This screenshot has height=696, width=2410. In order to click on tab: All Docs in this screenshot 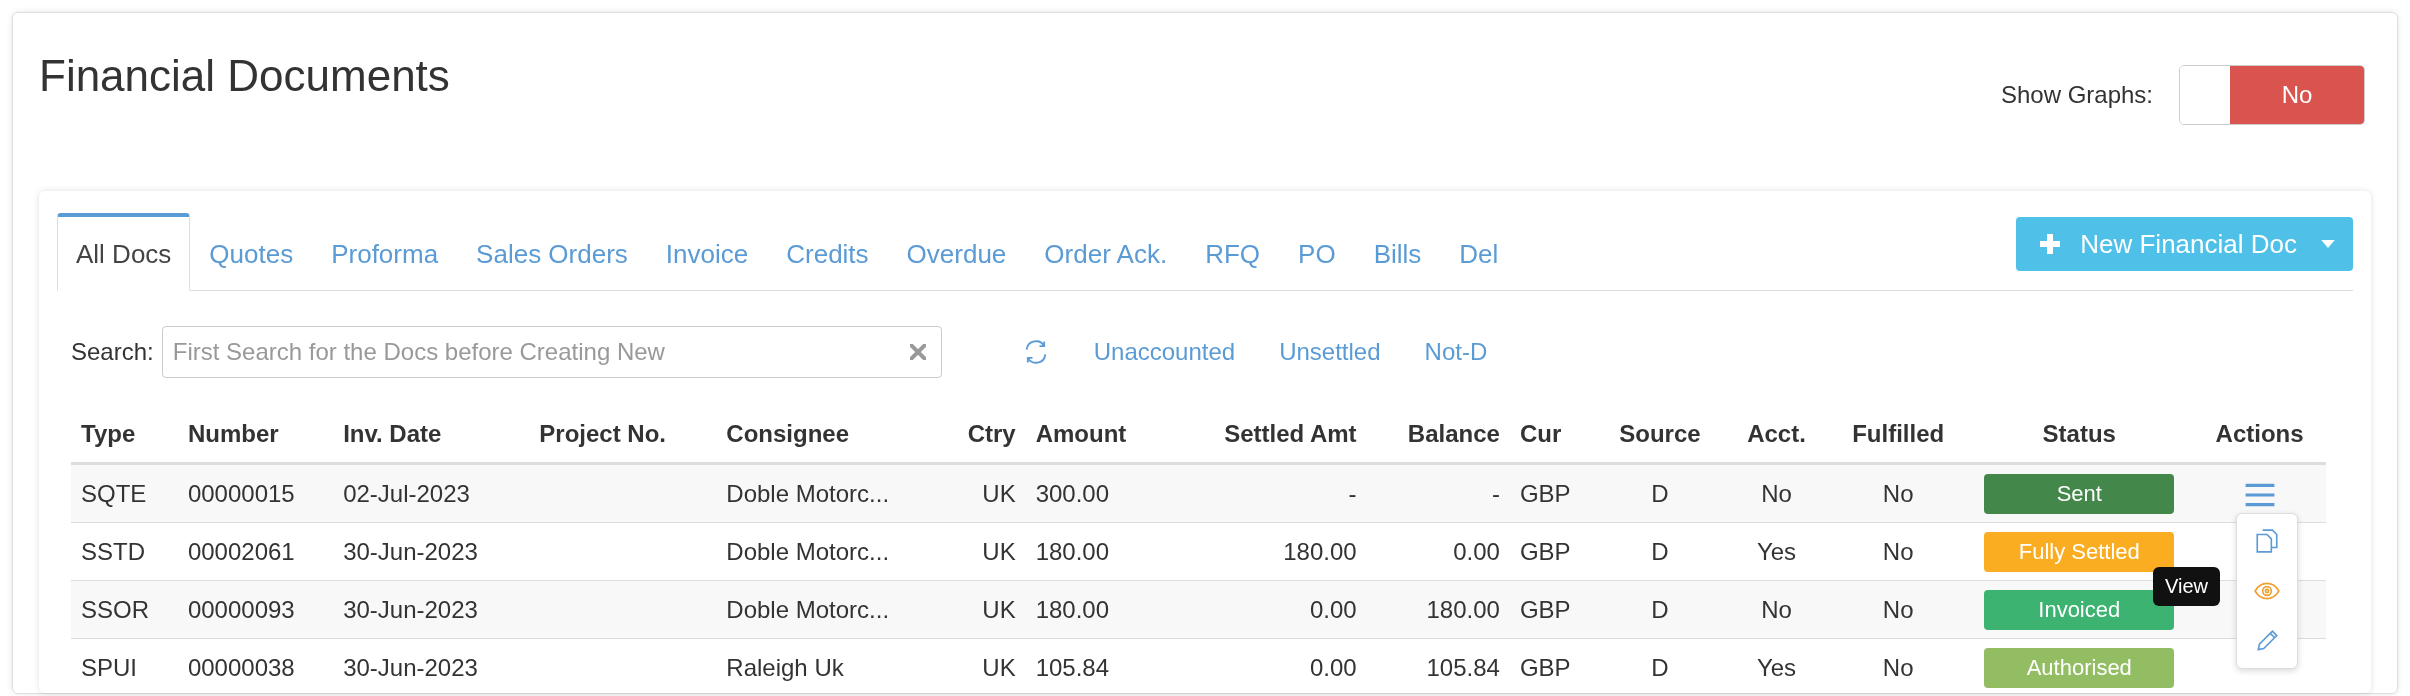, I will do `click(124, 252)`.